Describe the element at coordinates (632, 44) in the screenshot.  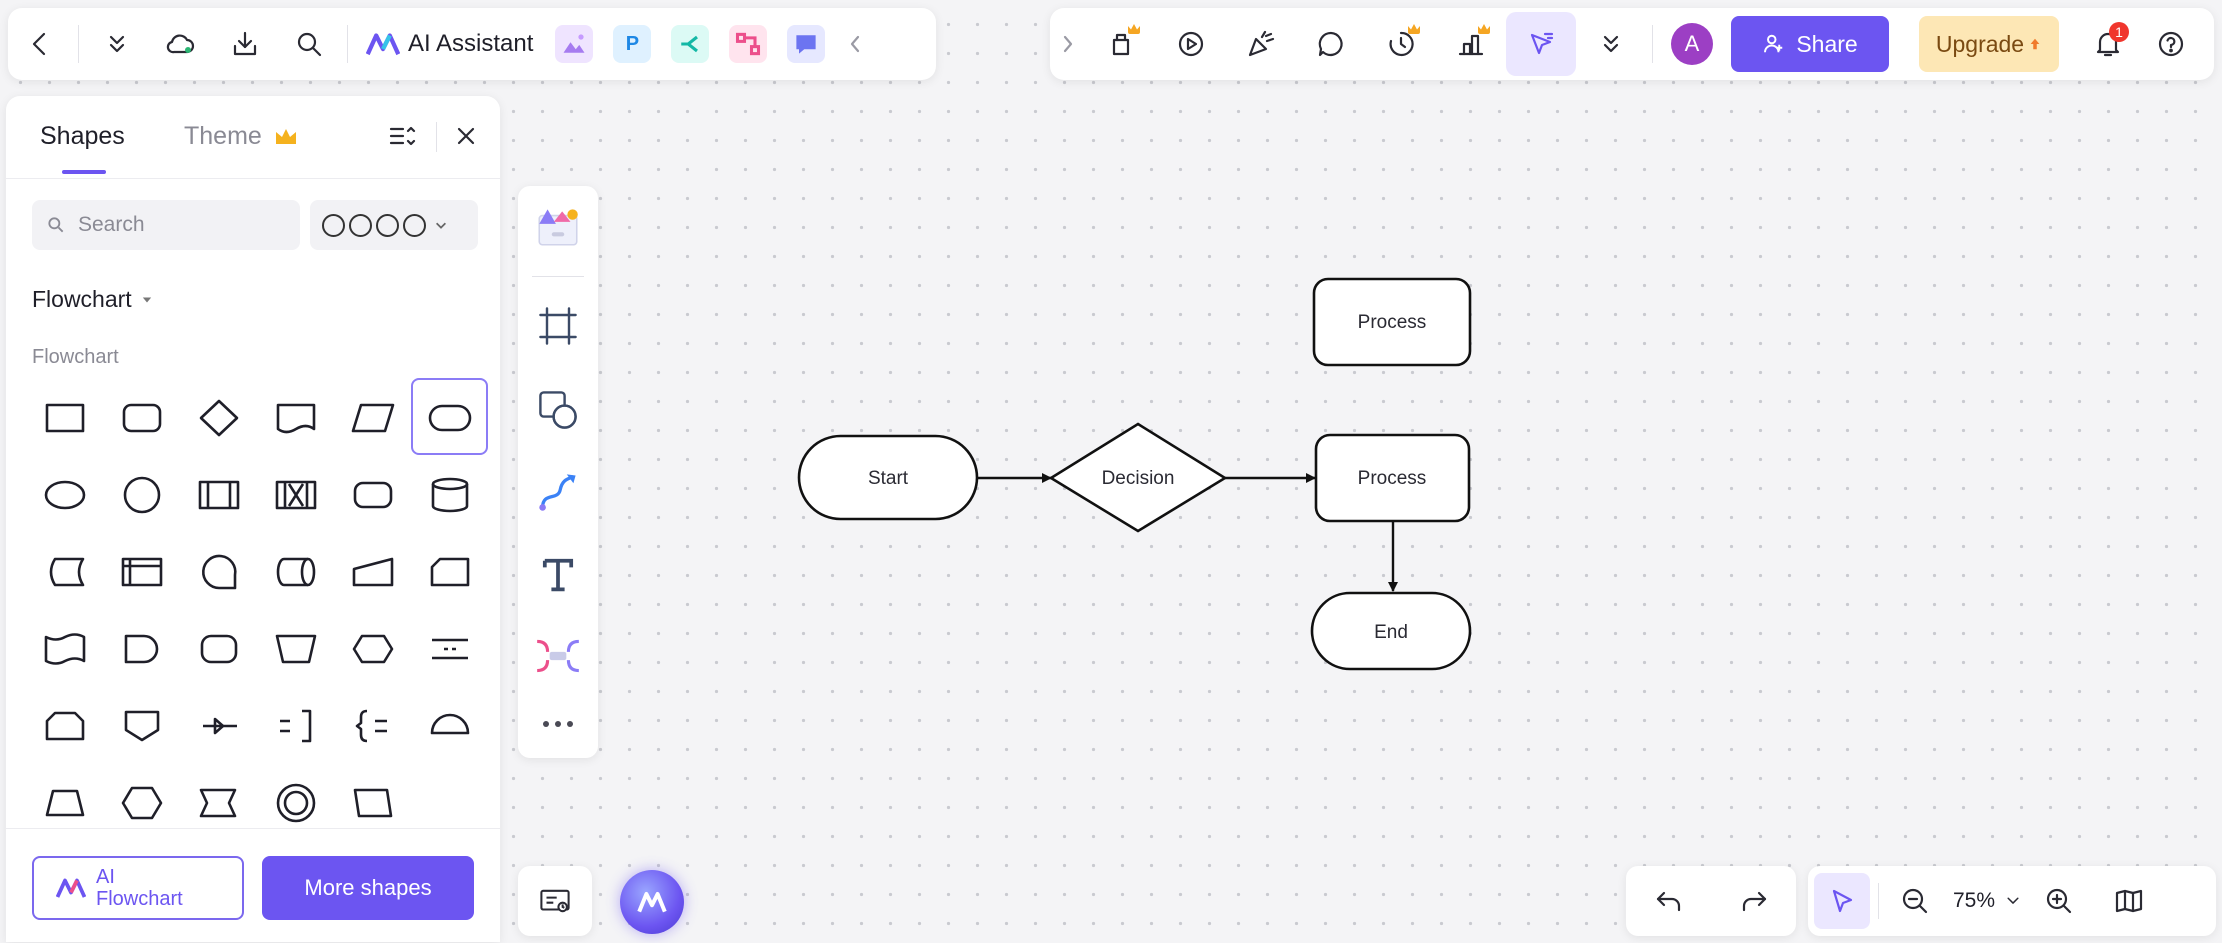
I see `presentation-p-icon: P` at that location.